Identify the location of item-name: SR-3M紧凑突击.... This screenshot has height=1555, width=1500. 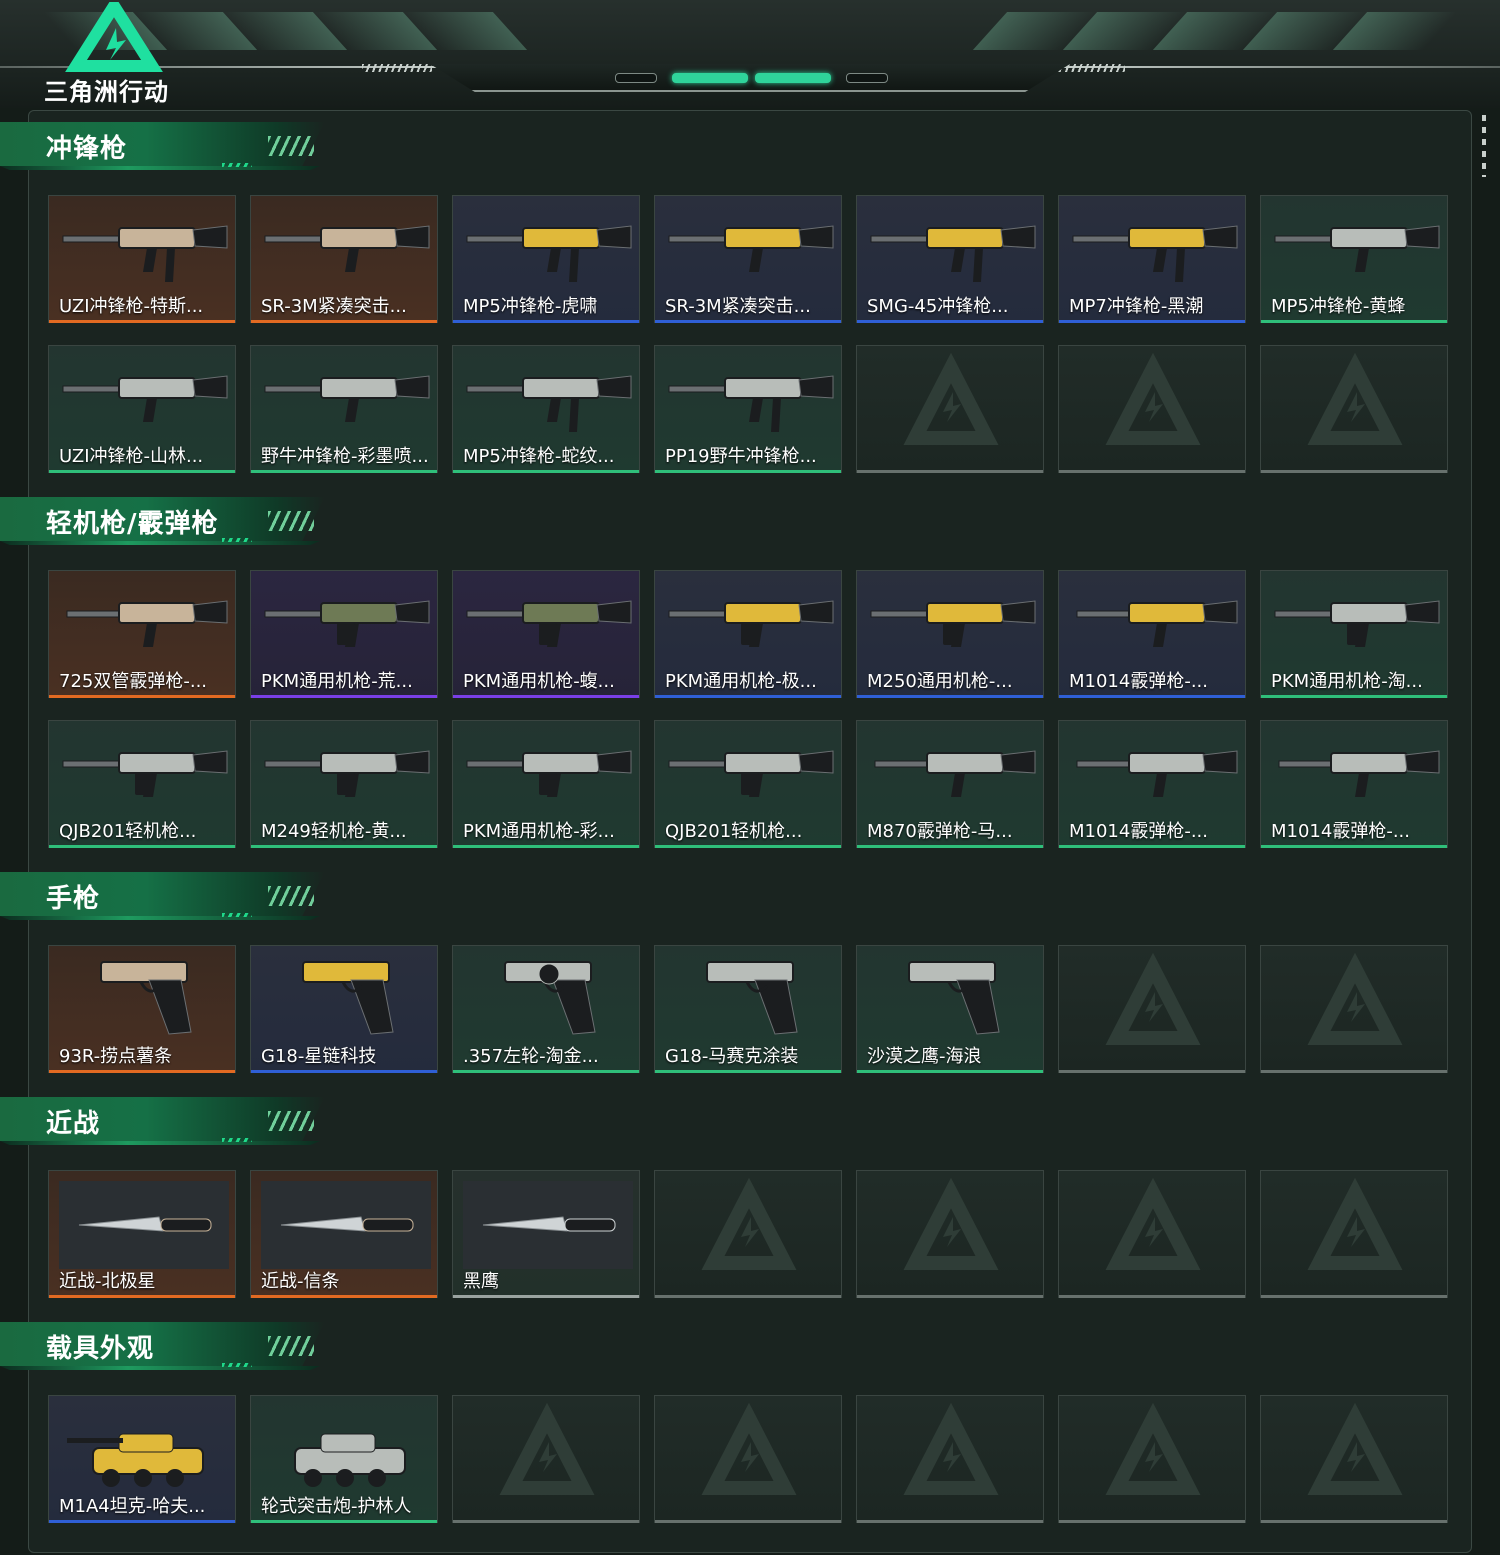
(738, 306).